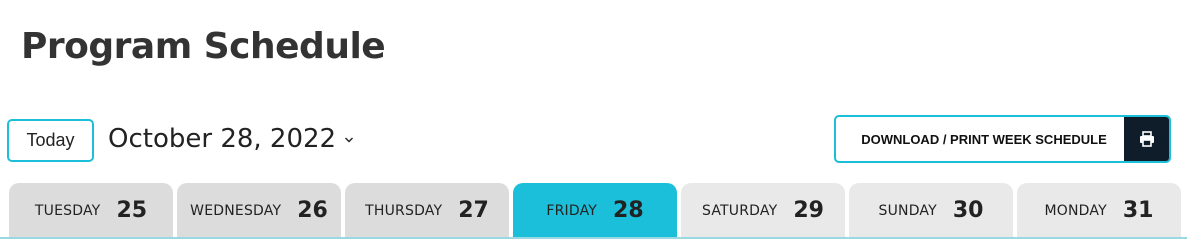  What do you see at coordinates (312, 210) in the screenshot?
I see `tab-date-number: 26` at bounding box center [312, 210].